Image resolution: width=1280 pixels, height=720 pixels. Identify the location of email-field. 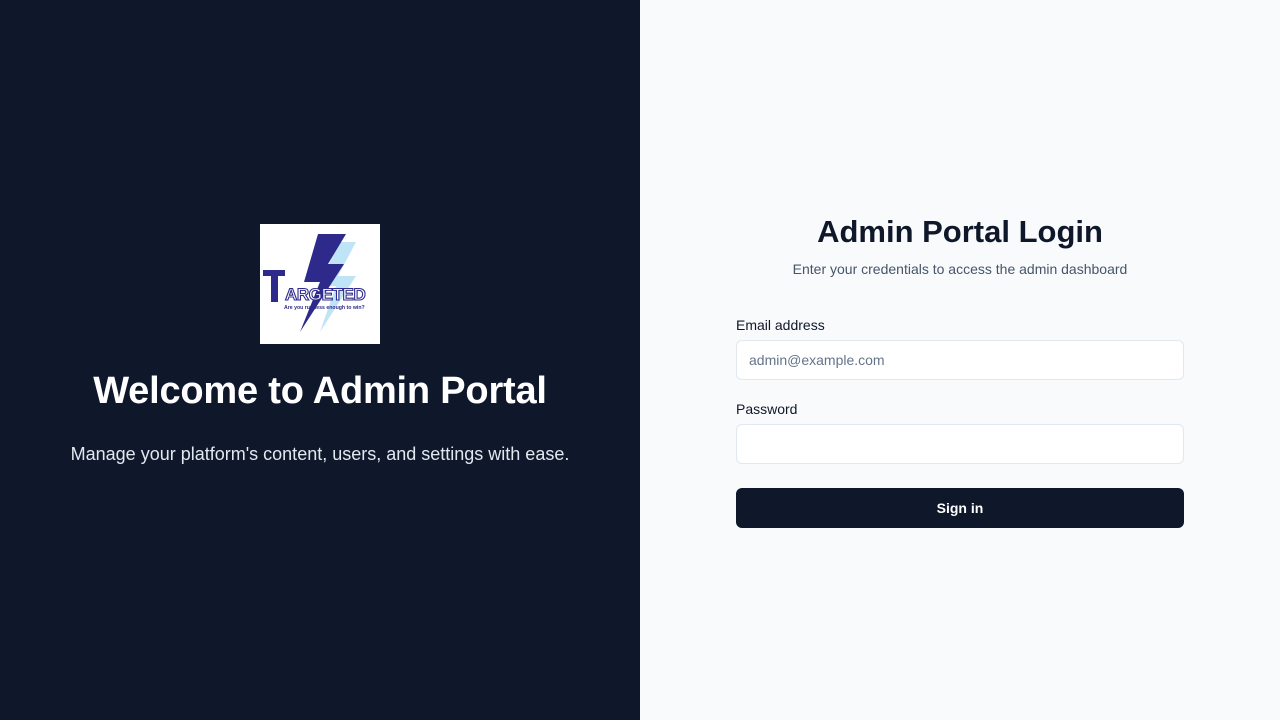
(960, 360).